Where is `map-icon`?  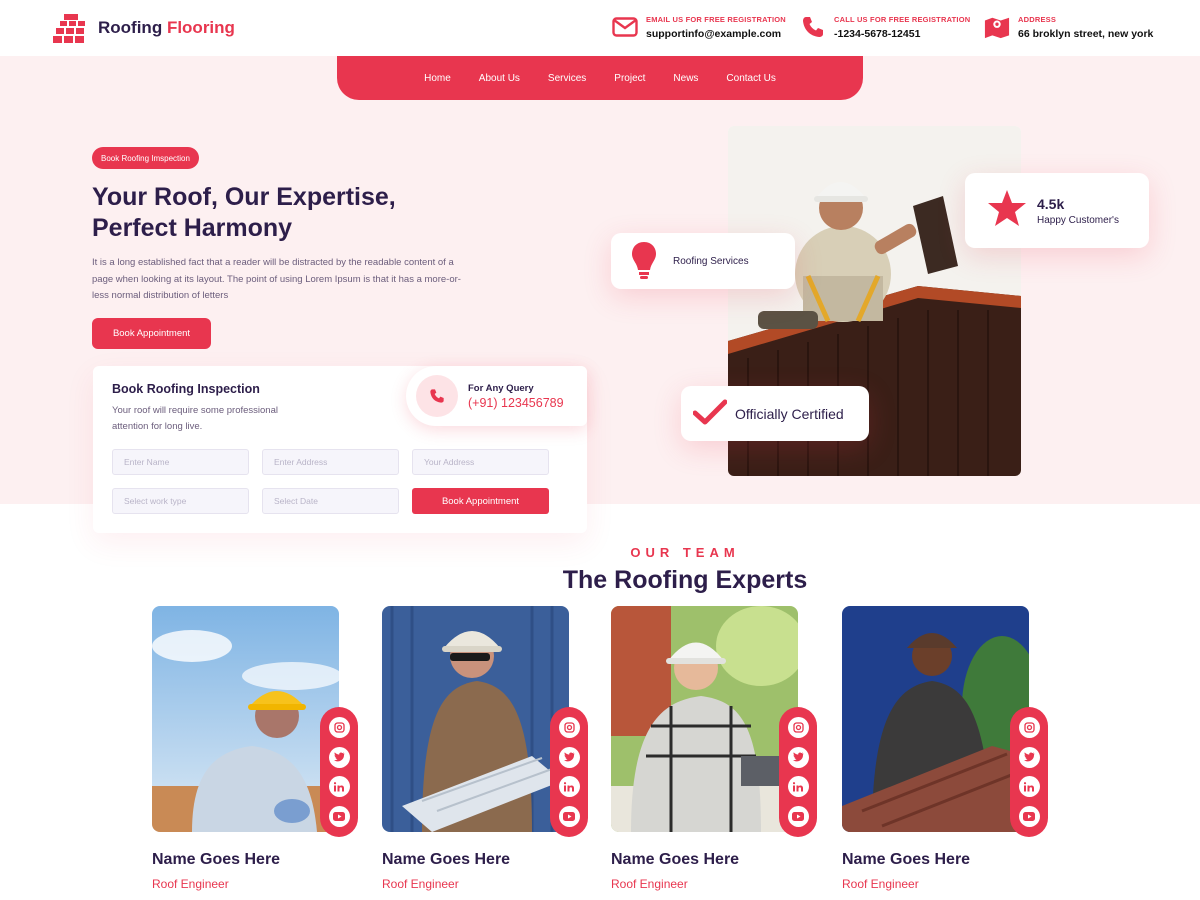
map-icon is located at coordinates (997, 27).